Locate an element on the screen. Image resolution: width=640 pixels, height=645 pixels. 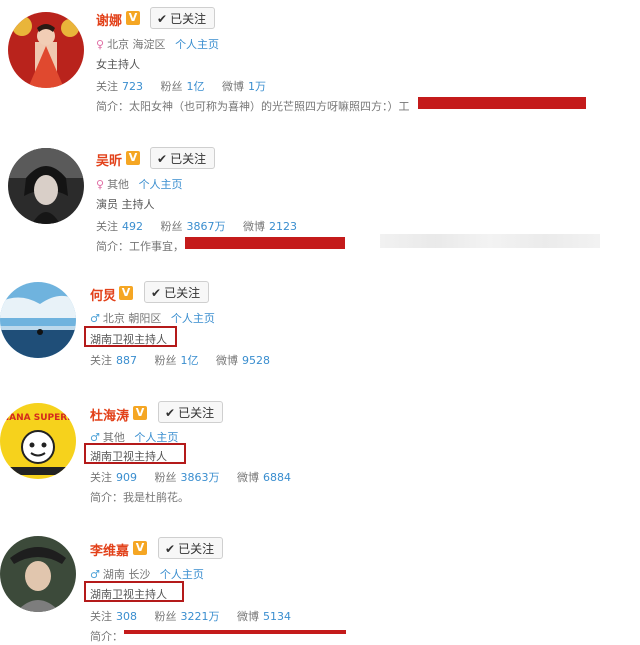
location: 北京 朝阳区 is located at coordinates (132, 318).